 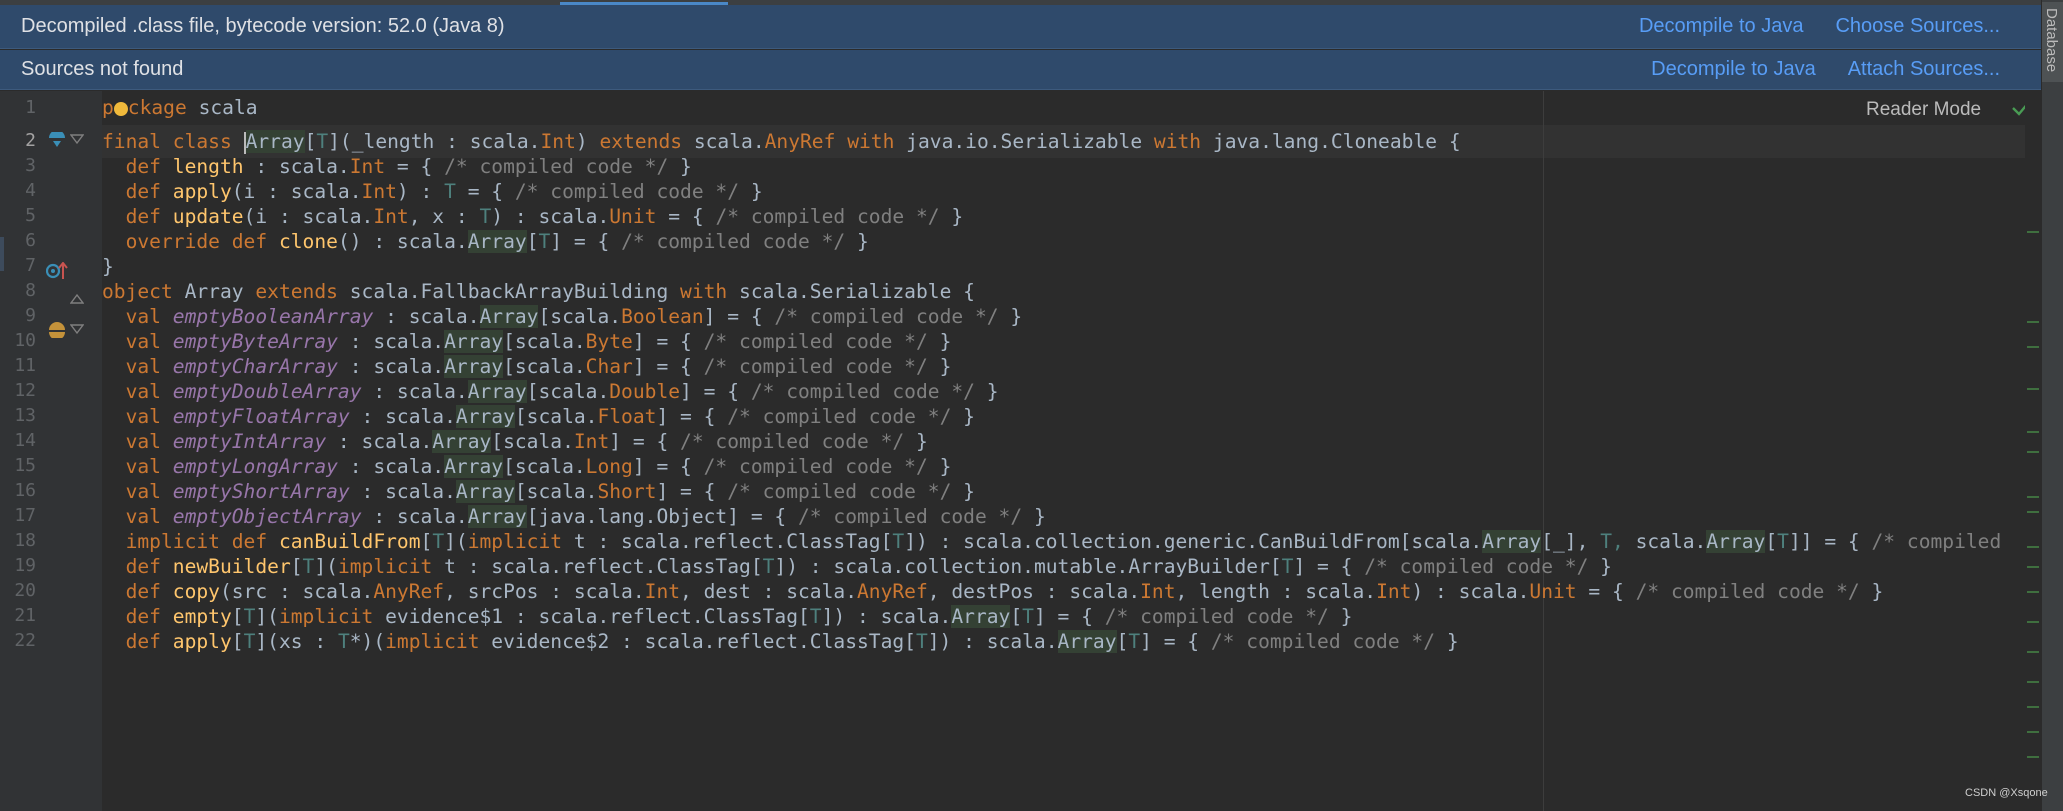 I want to click on left-edge-marker, so click(x=2, y=254).